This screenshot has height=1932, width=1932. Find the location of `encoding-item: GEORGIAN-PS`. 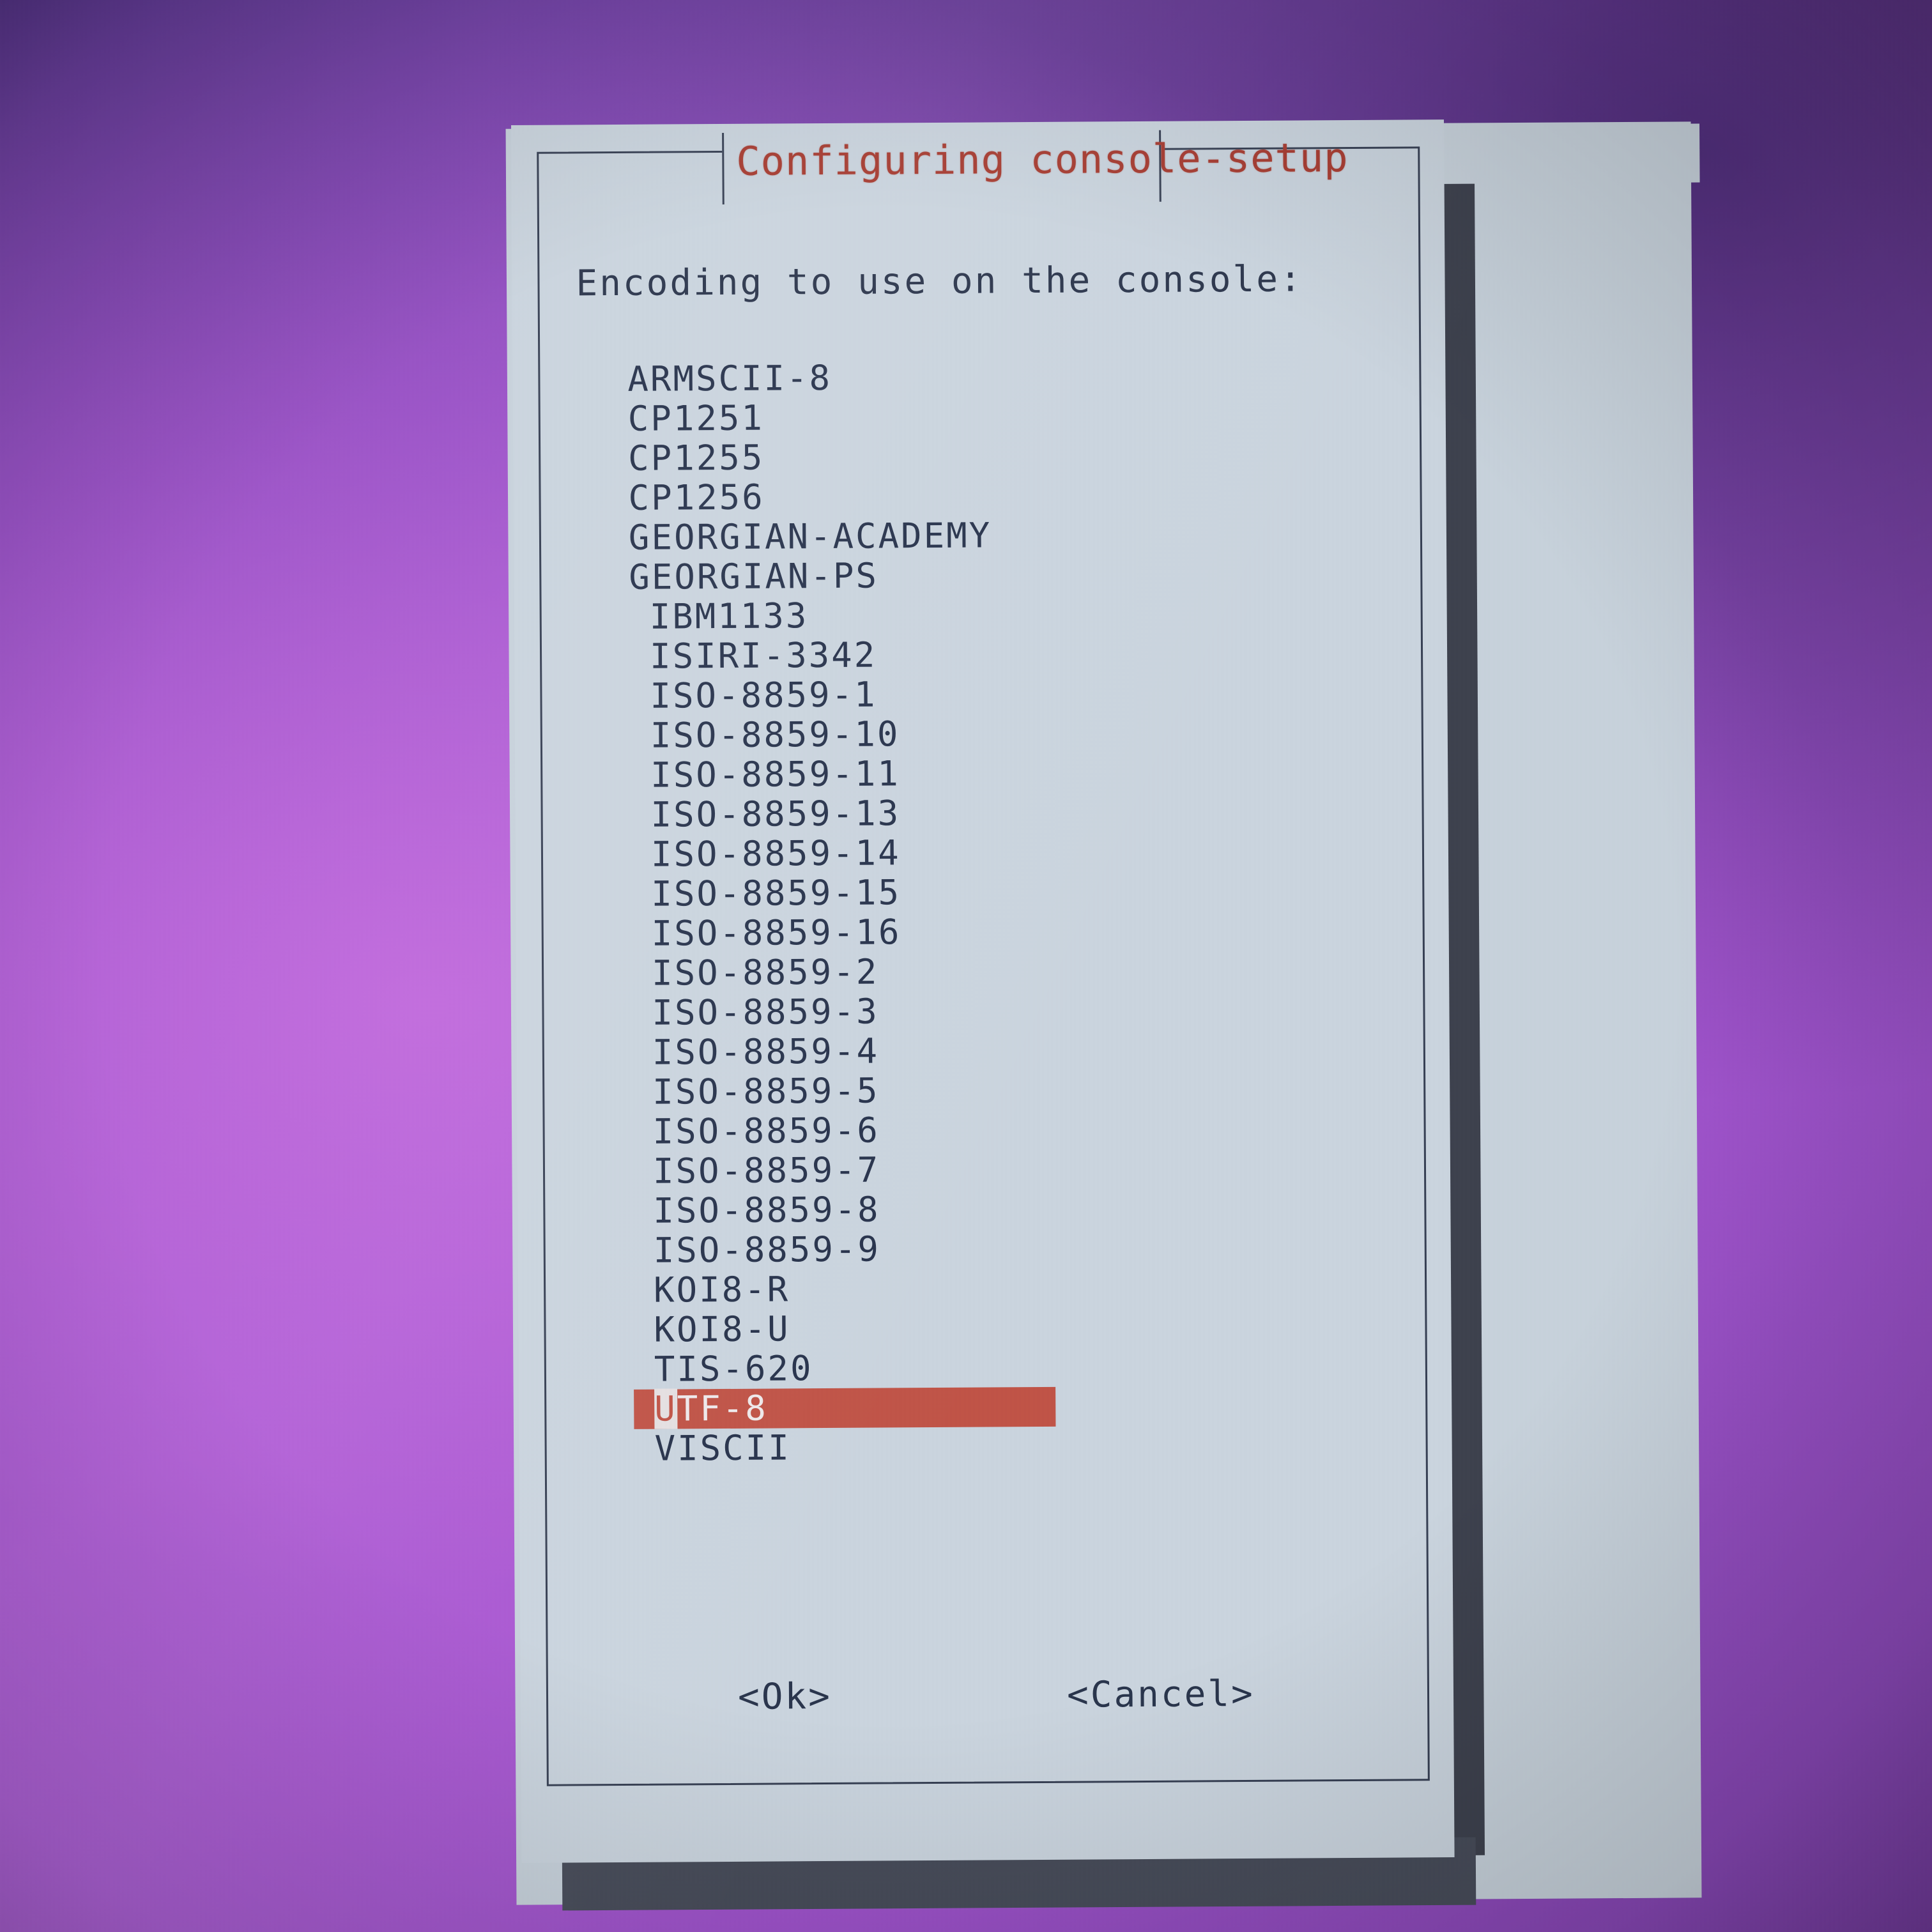

encoding-item: GEORGIAN-PS is located at coordinates (986, 575).